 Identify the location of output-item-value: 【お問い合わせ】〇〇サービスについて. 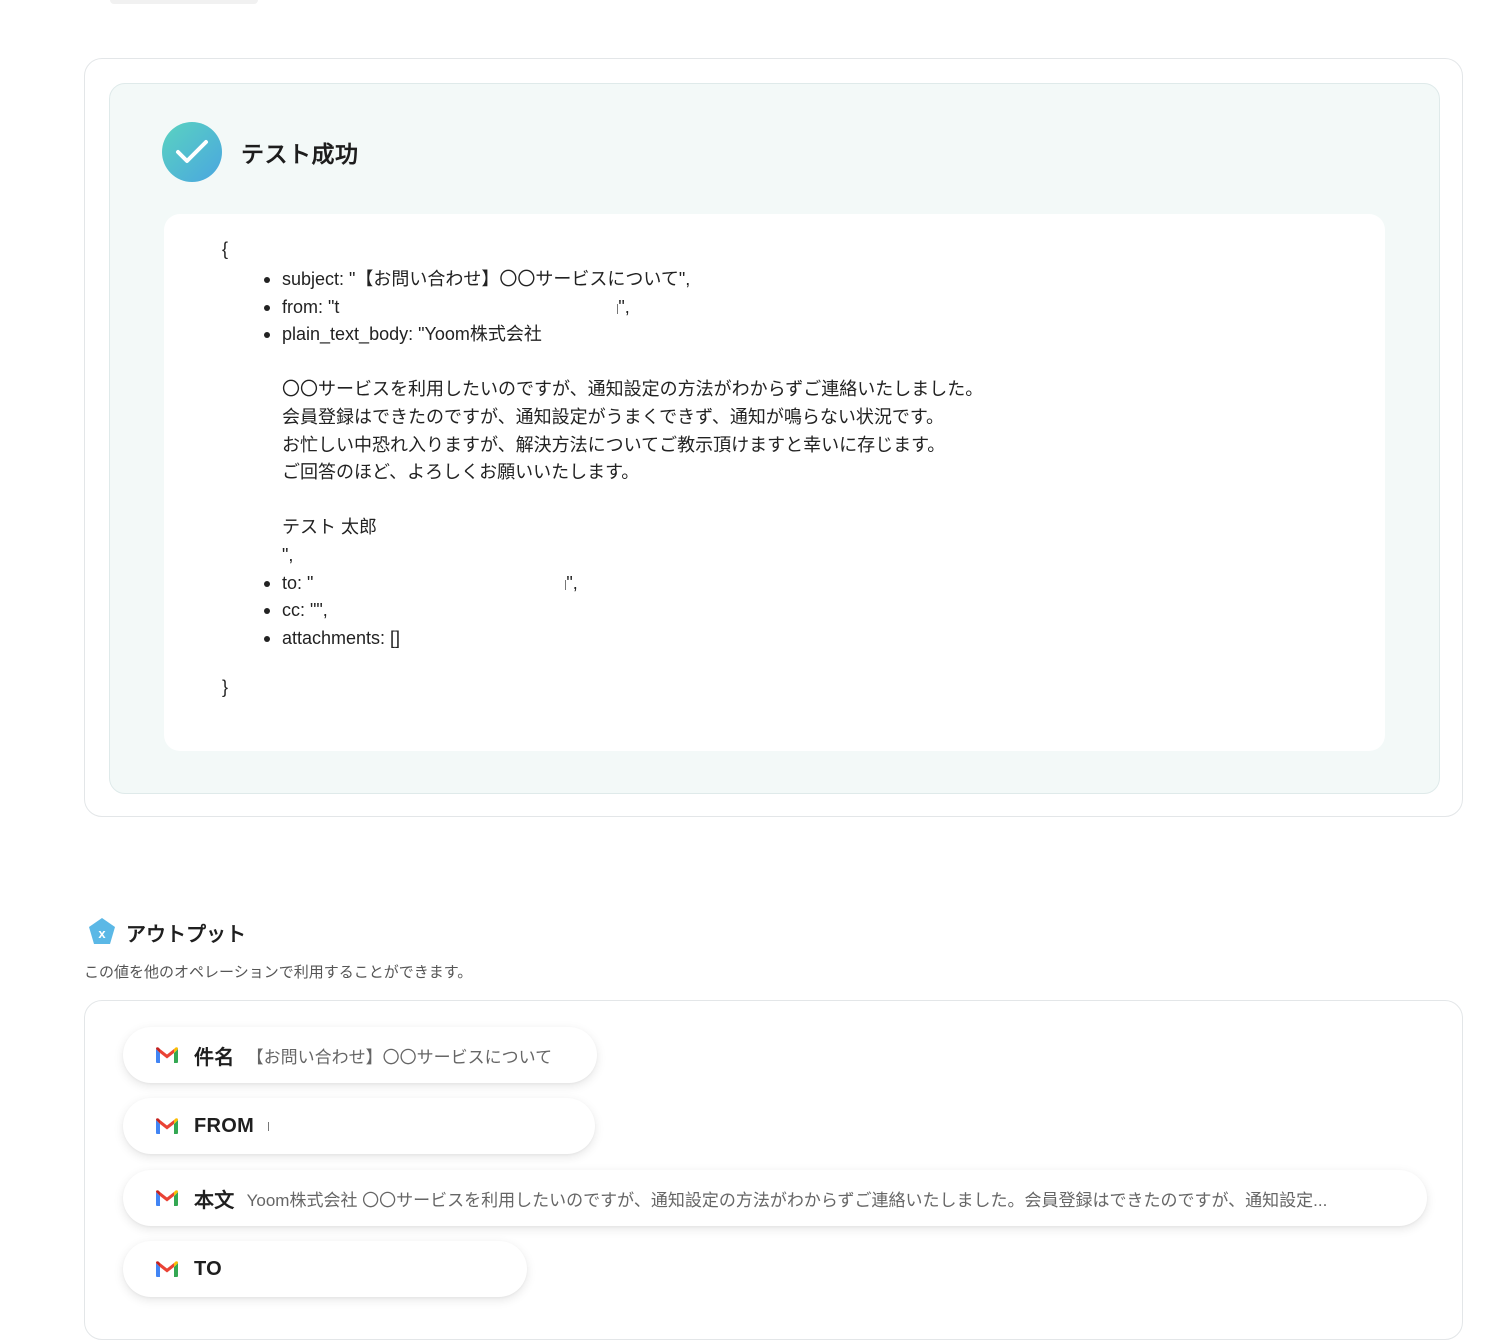
(399, 1057).